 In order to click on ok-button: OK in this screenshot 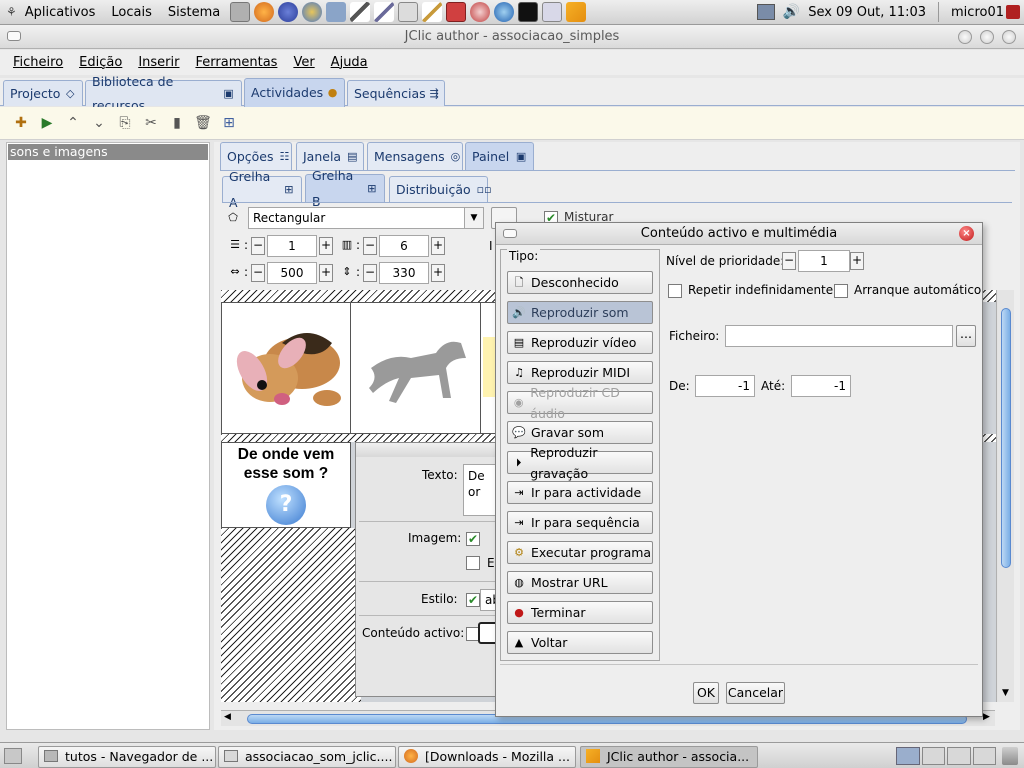, I will do `click(706, 693)`.